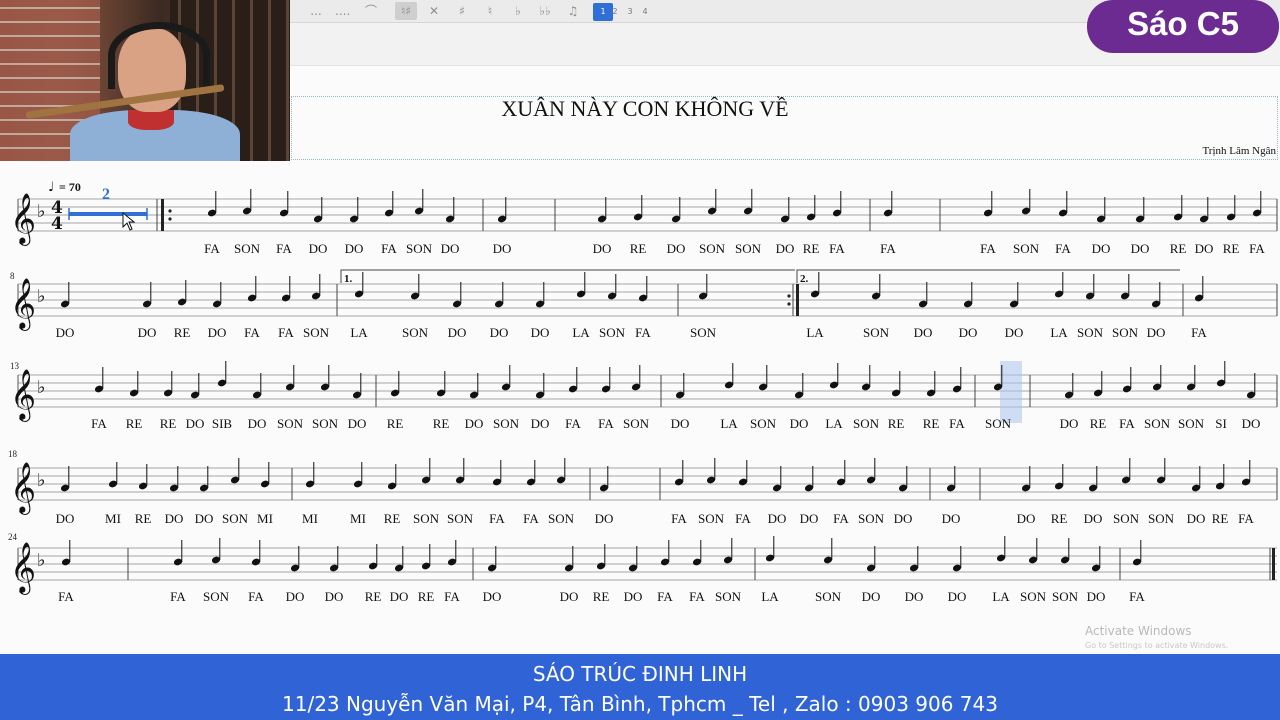  What do you see at coordinates (108, 214) in the screenshot?
I see `selected-measure-rest` at bounding box center [108, 214].